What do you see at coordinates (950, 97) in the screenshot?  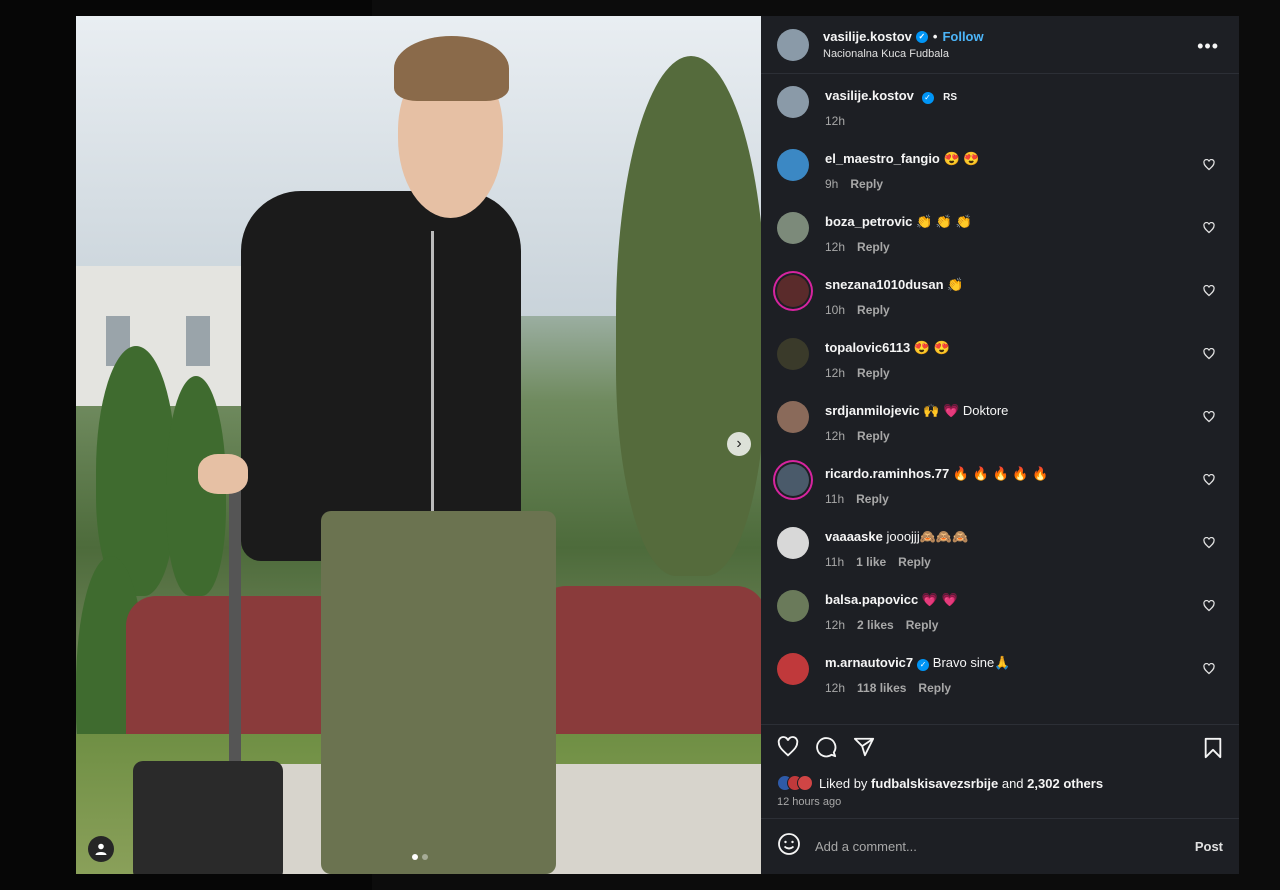 I see `caption-text: RS` at bounding box center [950, 97].